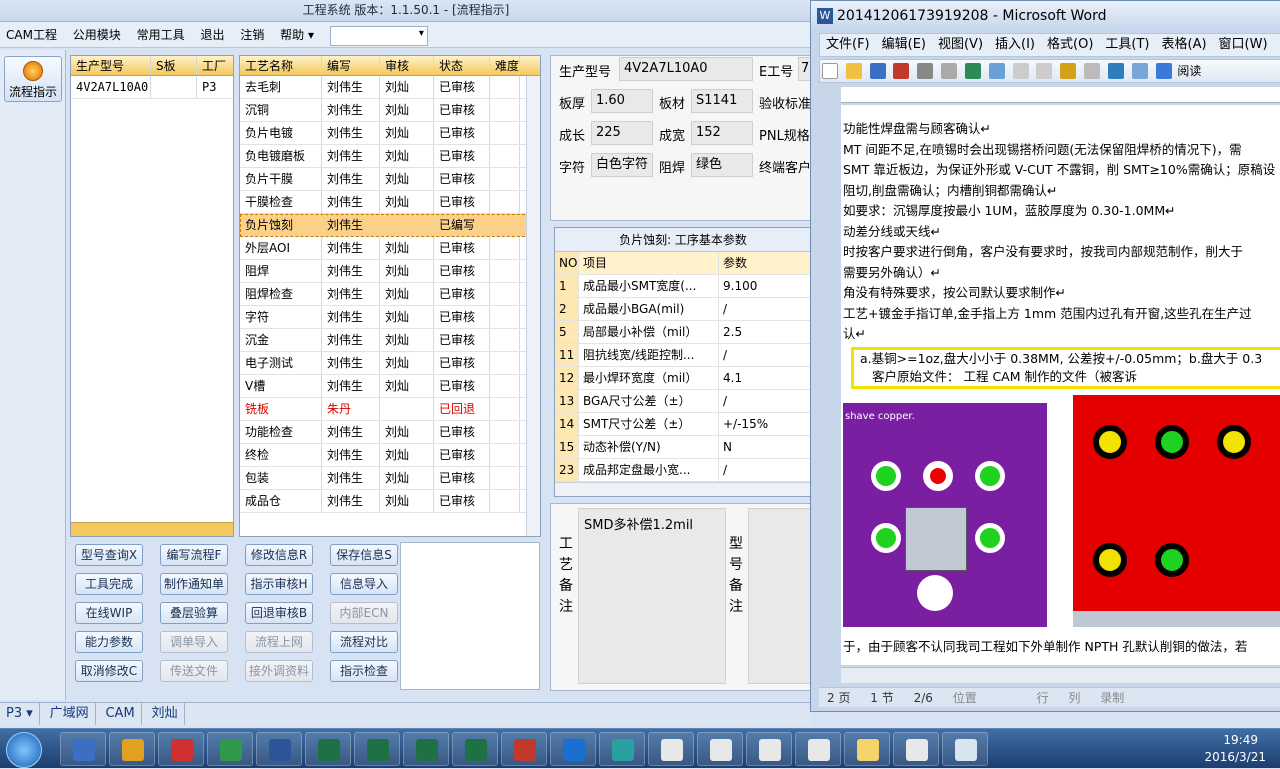 This screenshot has width=1280, height=769. What do you see at coordinates (174, 65) in the screenshot?
I see `col-s: S板` at bounding box center [174, 65].